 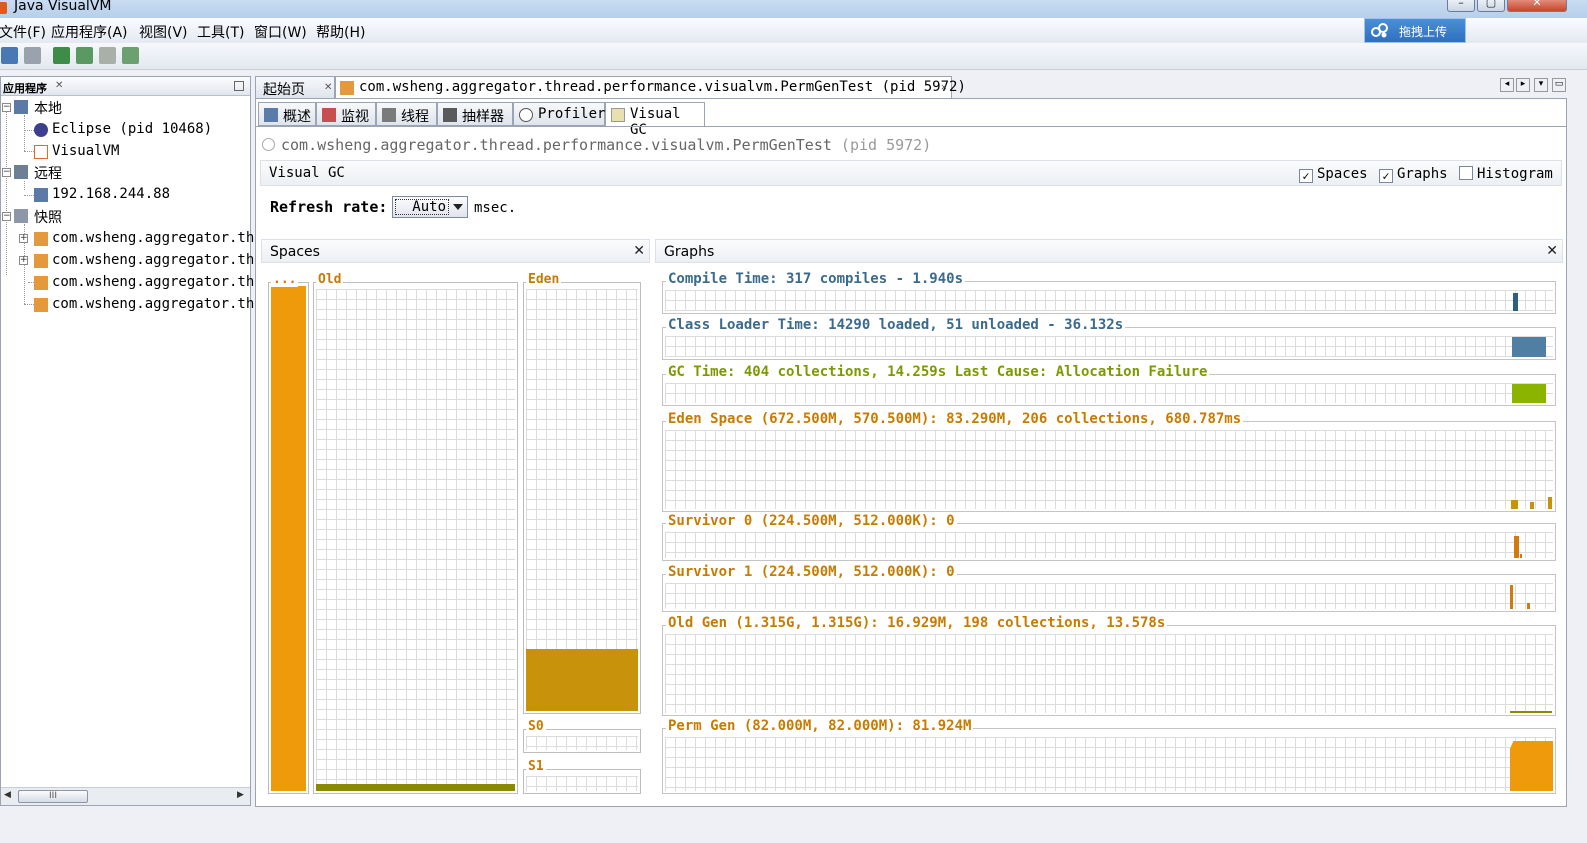 I want to click on space-old, so click(x=415, y=538).